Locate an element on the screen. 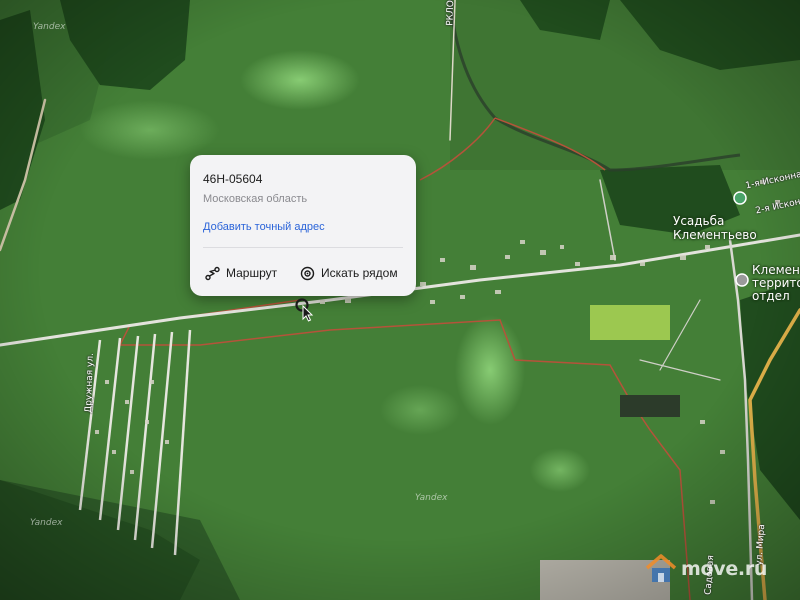  add-address-link: Добавить точный адрес is located at coordinates (264, 227).